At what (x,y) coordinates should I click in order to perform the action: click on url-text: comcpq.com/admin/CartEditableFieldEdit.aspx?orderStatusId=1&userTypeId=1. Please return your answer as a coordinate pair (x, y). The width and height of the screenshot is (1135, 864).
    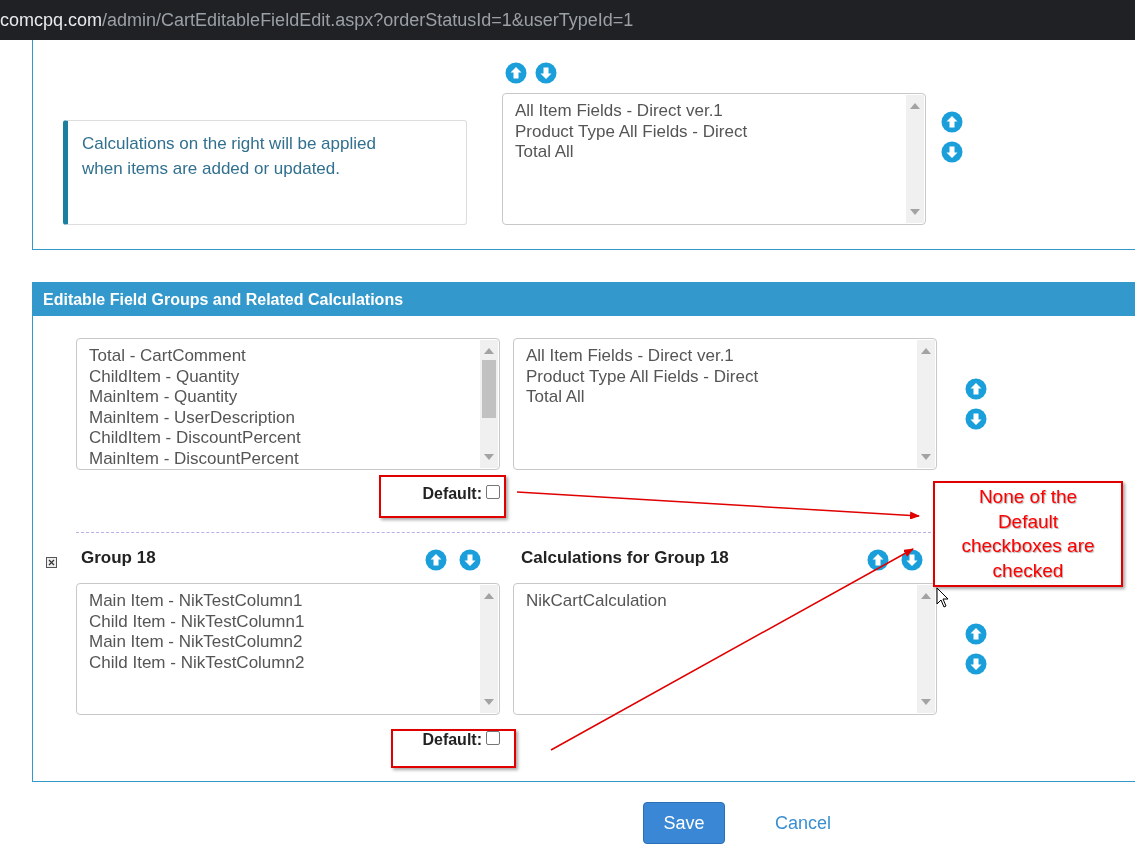
    Looking at the image, I should click on (317, 20).